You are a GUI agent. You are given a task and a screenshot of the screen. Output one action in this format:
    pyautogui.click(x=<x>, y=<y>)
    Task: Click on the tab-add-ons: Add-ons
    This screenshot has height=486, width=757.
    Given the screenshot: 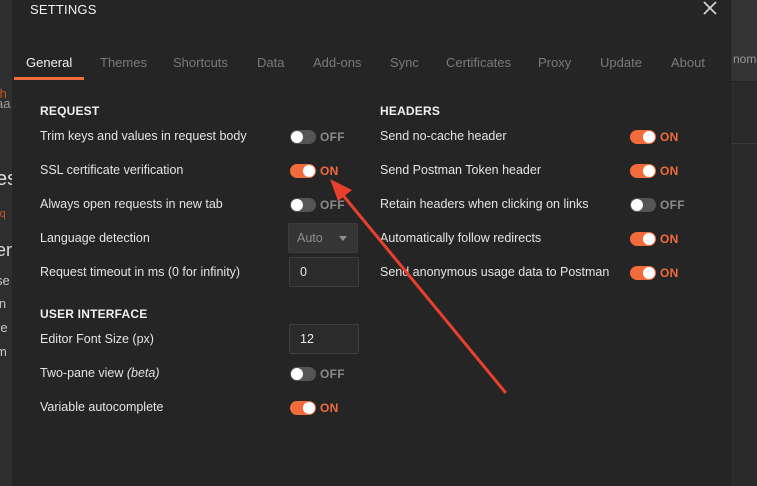 What is the action you would take?
    pyautogui.click(x=337, y=64)
    